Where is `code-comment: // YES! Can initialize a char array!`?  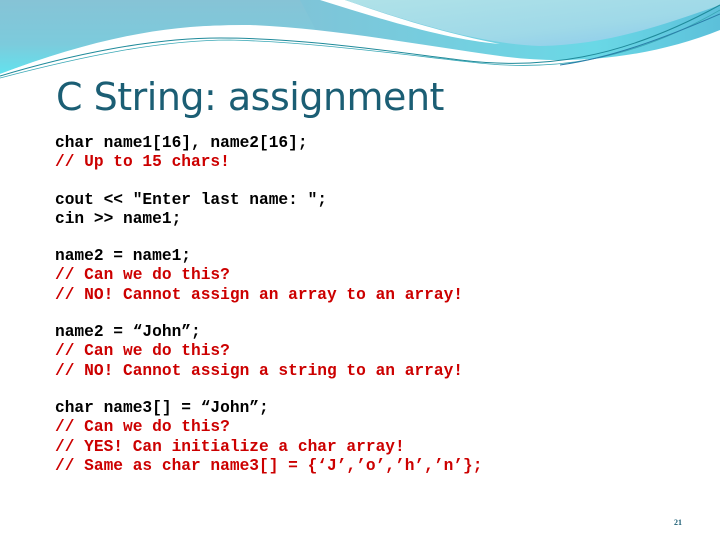
code-comment: // YES! Can initialize a char array! is located at coordinates (230, 446).